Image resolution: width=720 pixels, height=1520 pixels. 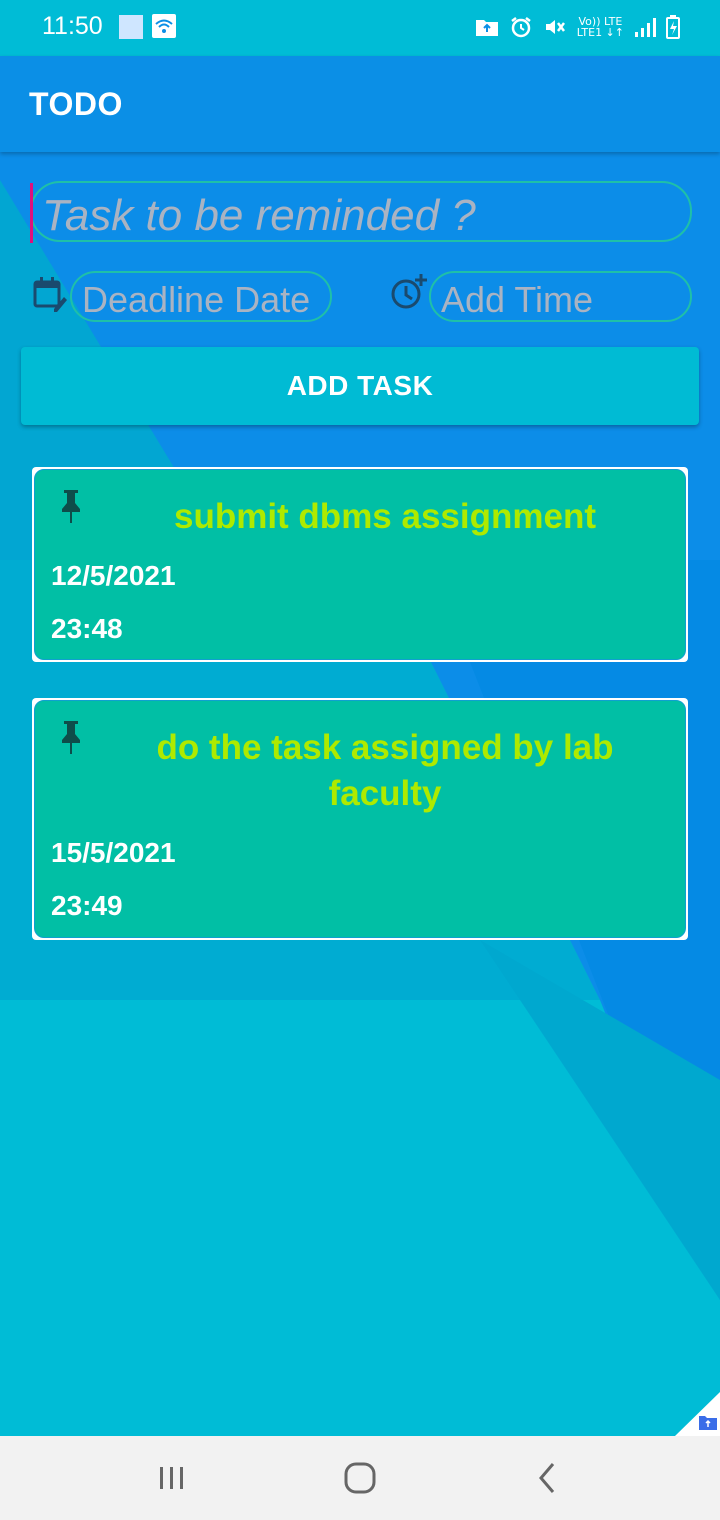 I want to click on status-icons: Vo)) LTE LTE1 ↓↑, so click(x=577, y=27).